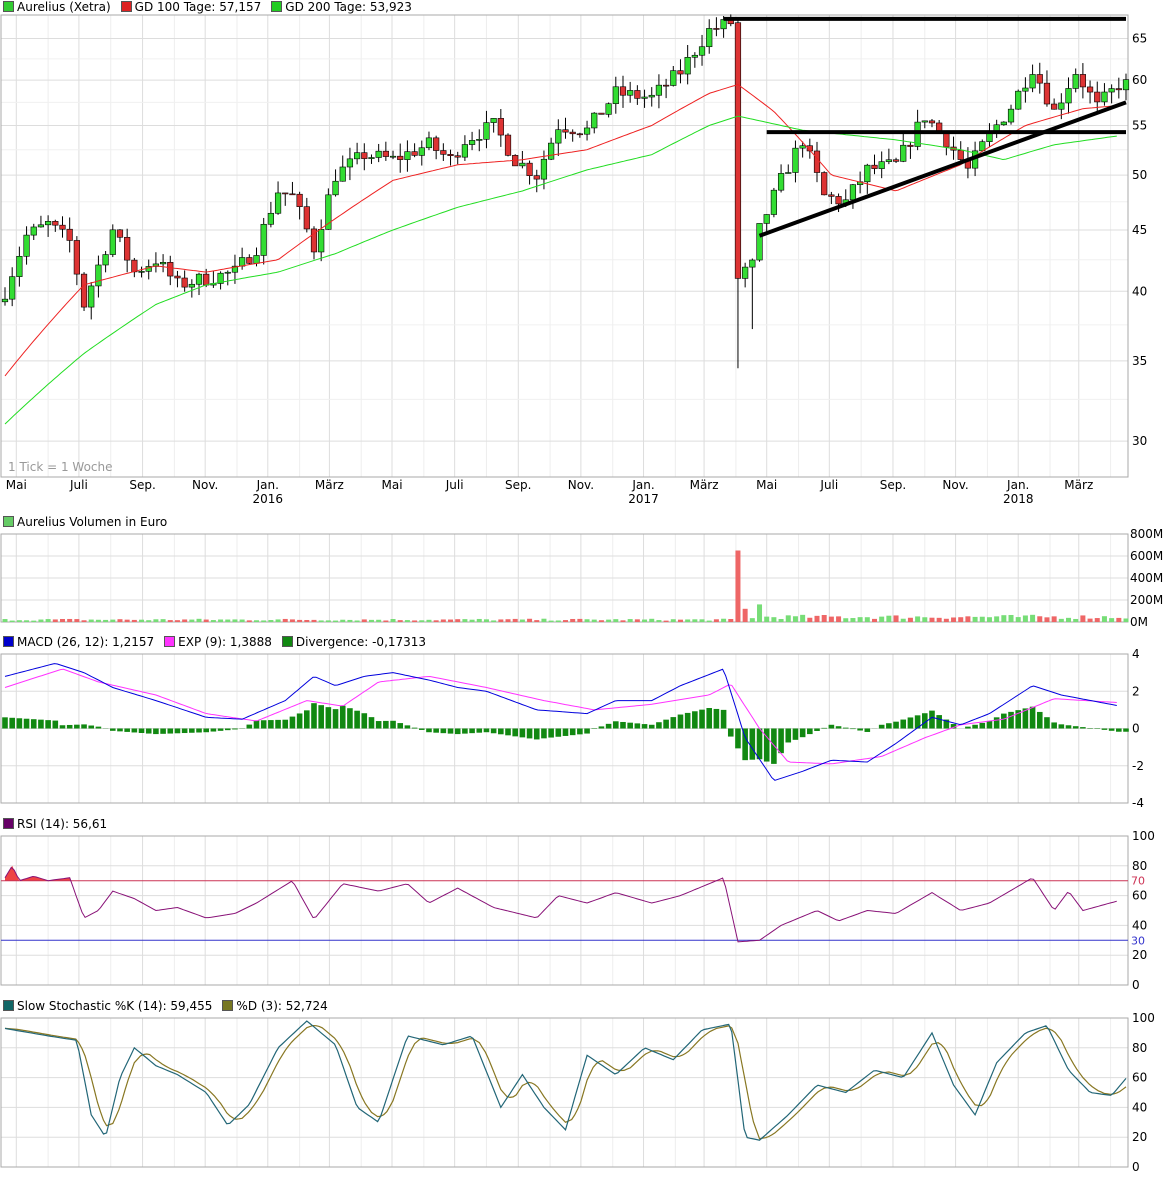  What do you see at coordinates (560, 904) in the screenshot?
I see `rsi-line` at bounding box center [560, 904].